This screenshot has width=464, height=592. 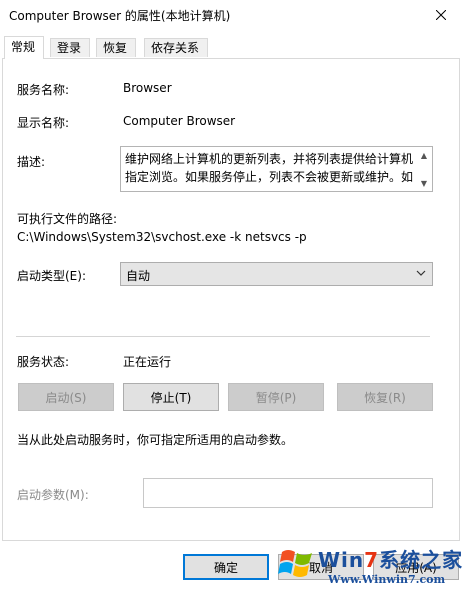 I want to click on service-name-value: Browser, so click(x=147, y=88).